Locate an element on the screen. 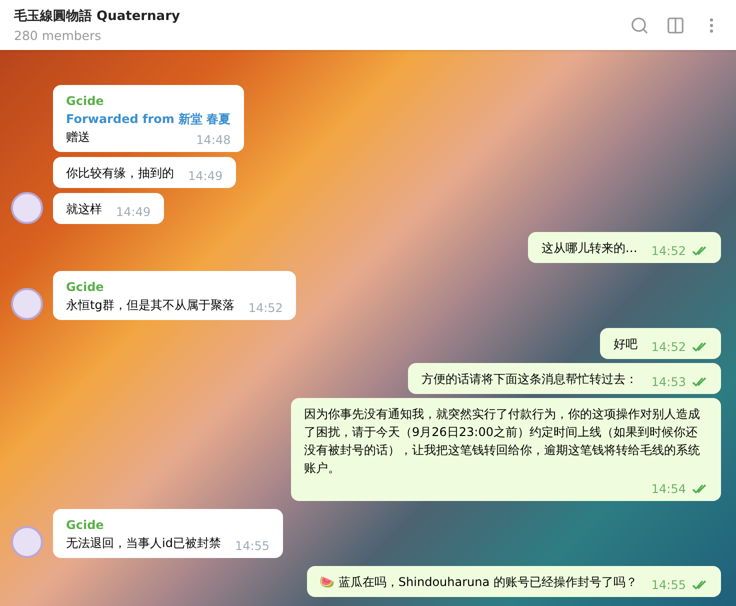  message-text: 因为你事先没有通知我，就突然实行了付款行为，你的这项操作对别人造成了困扰，请于今天（9月26日23:00之前）约定时间上线（如果到时候你还没有被封号的话），让我把这笔钱转回给你，逾期这笔钱将转给毛线的系统账户。 is located at coordinates (502, 441).